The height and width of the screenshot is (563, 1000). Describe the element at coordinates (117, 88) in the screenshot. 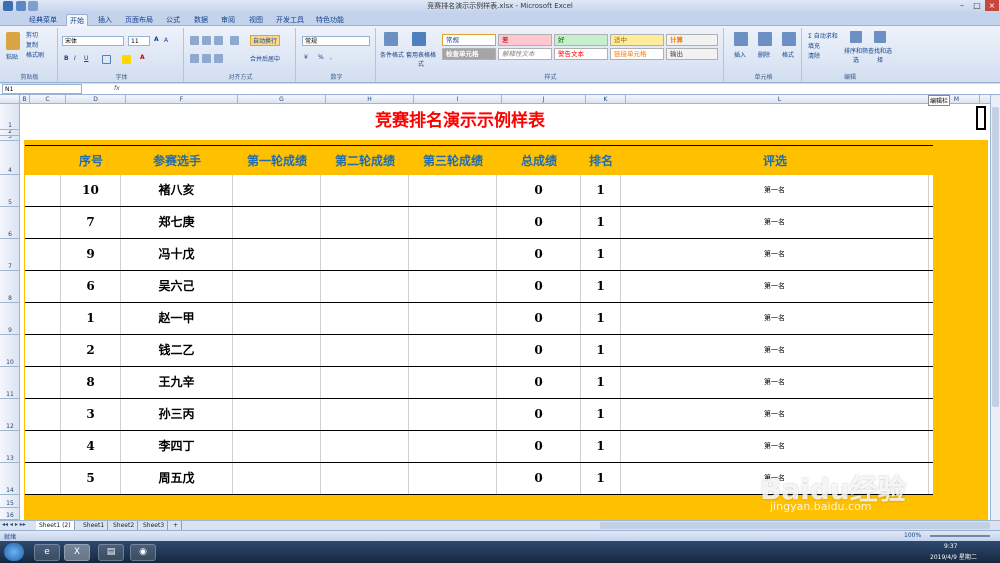

I see `insert-function-icon: fx` at that location.